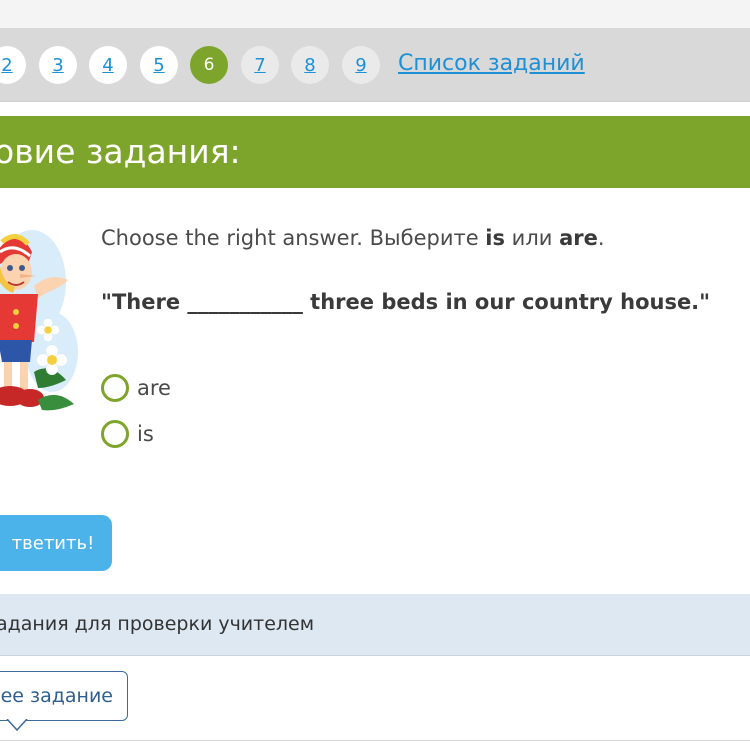 The width and height of the screenshot is (750, 751). What do you see at coordinates (361, 65) in the screenshot?
I see `page-9-link: 9` at bounding box center [361, 65].